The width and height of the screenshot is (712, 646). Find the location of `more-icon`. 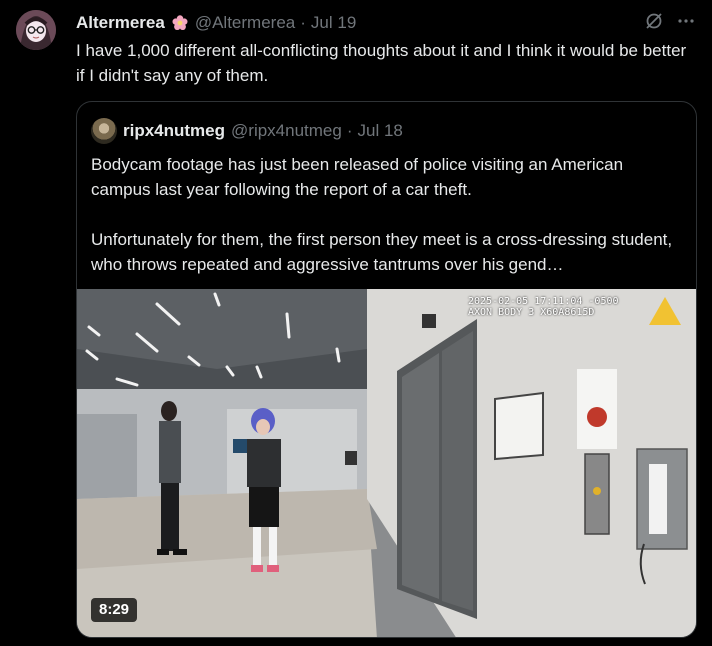

more-icon is located at coordinates (686, 23).